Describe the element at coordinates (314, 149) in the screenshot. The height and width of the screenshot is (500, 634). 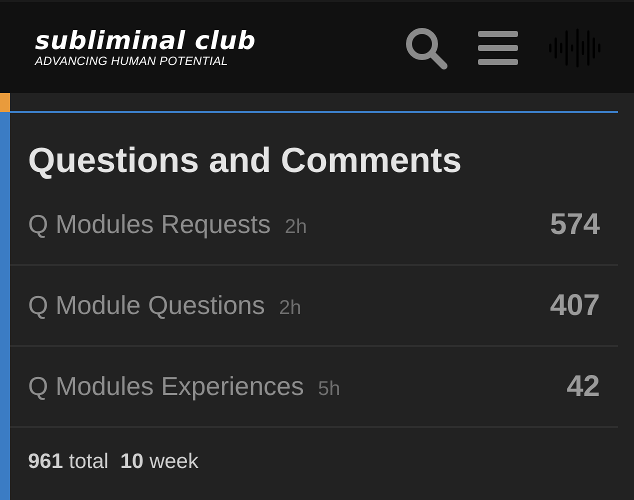
I see `category-title: Questions and Comments` at that location.